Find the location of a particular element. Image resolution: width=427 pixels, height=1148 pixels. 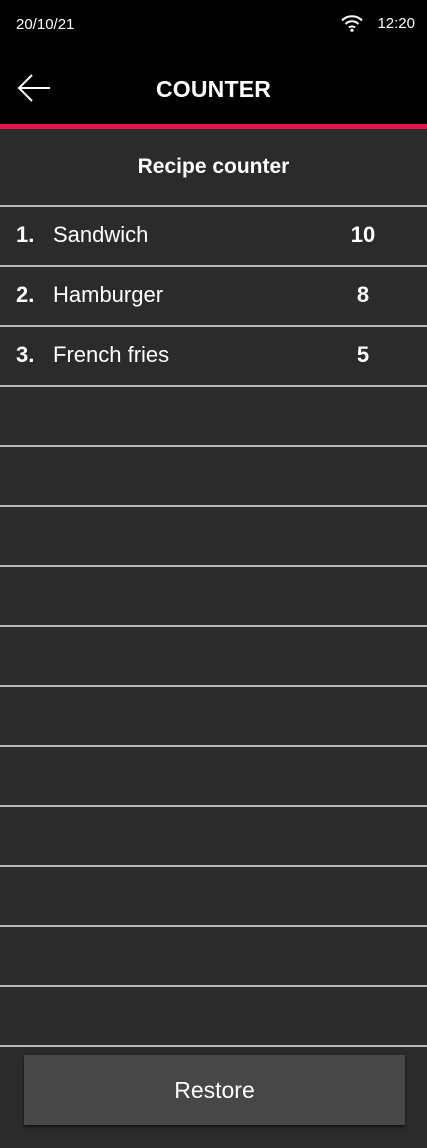

recipe-number: 2. is located at coordinates (25, 294).